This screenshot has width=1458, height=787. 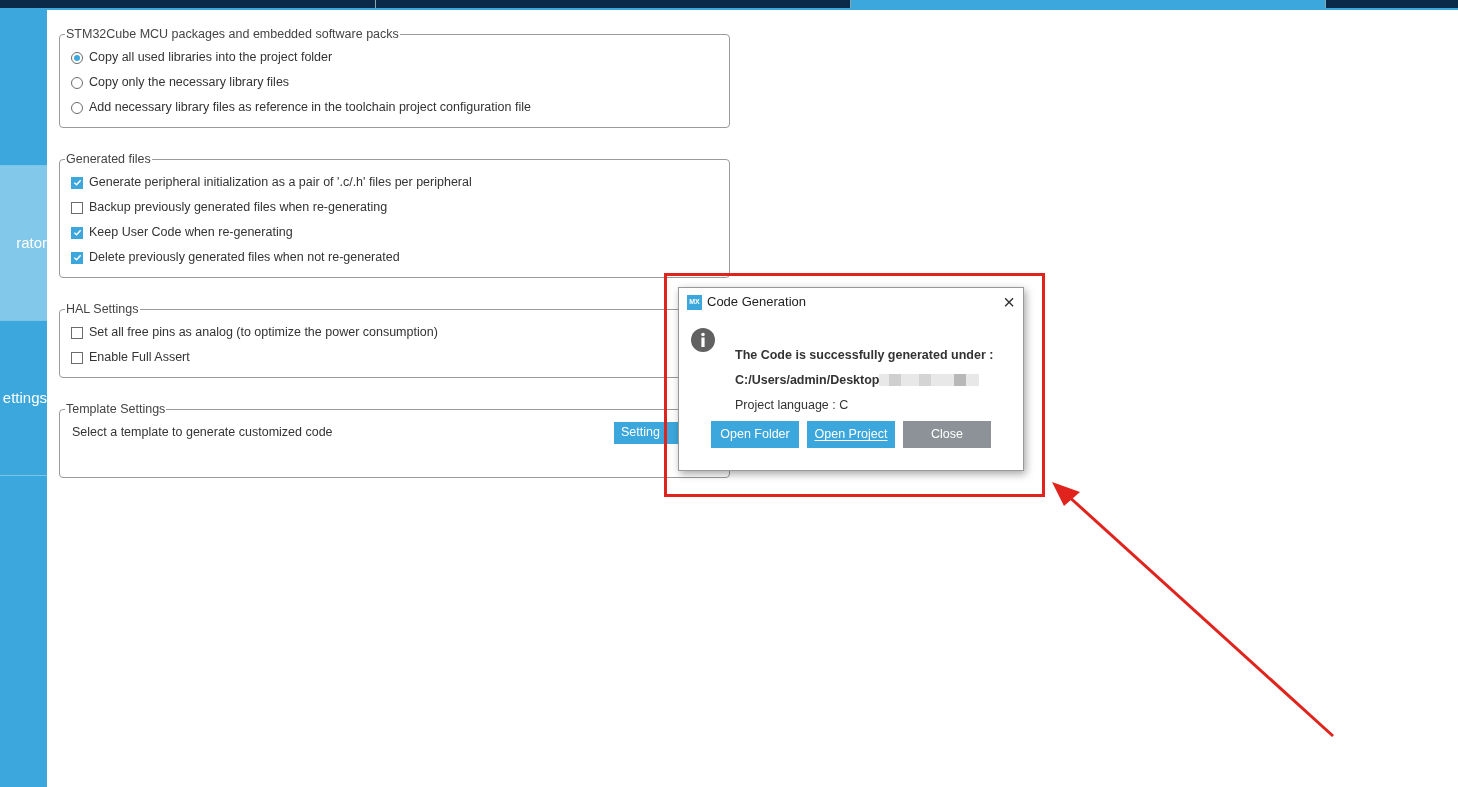 I want to click on output-path: C:/Users/admin/Desktop, so click(x=807, y=380).